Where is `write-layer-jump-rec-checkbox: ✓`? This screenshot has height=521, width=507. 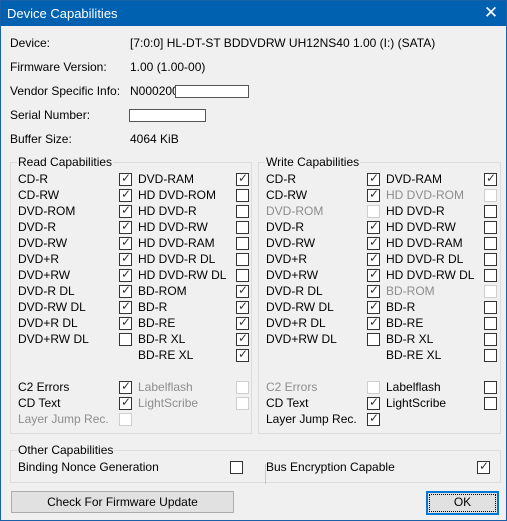
write-layer-jump-rec-checkbox: ✓ is located at coordinates (373, 418).